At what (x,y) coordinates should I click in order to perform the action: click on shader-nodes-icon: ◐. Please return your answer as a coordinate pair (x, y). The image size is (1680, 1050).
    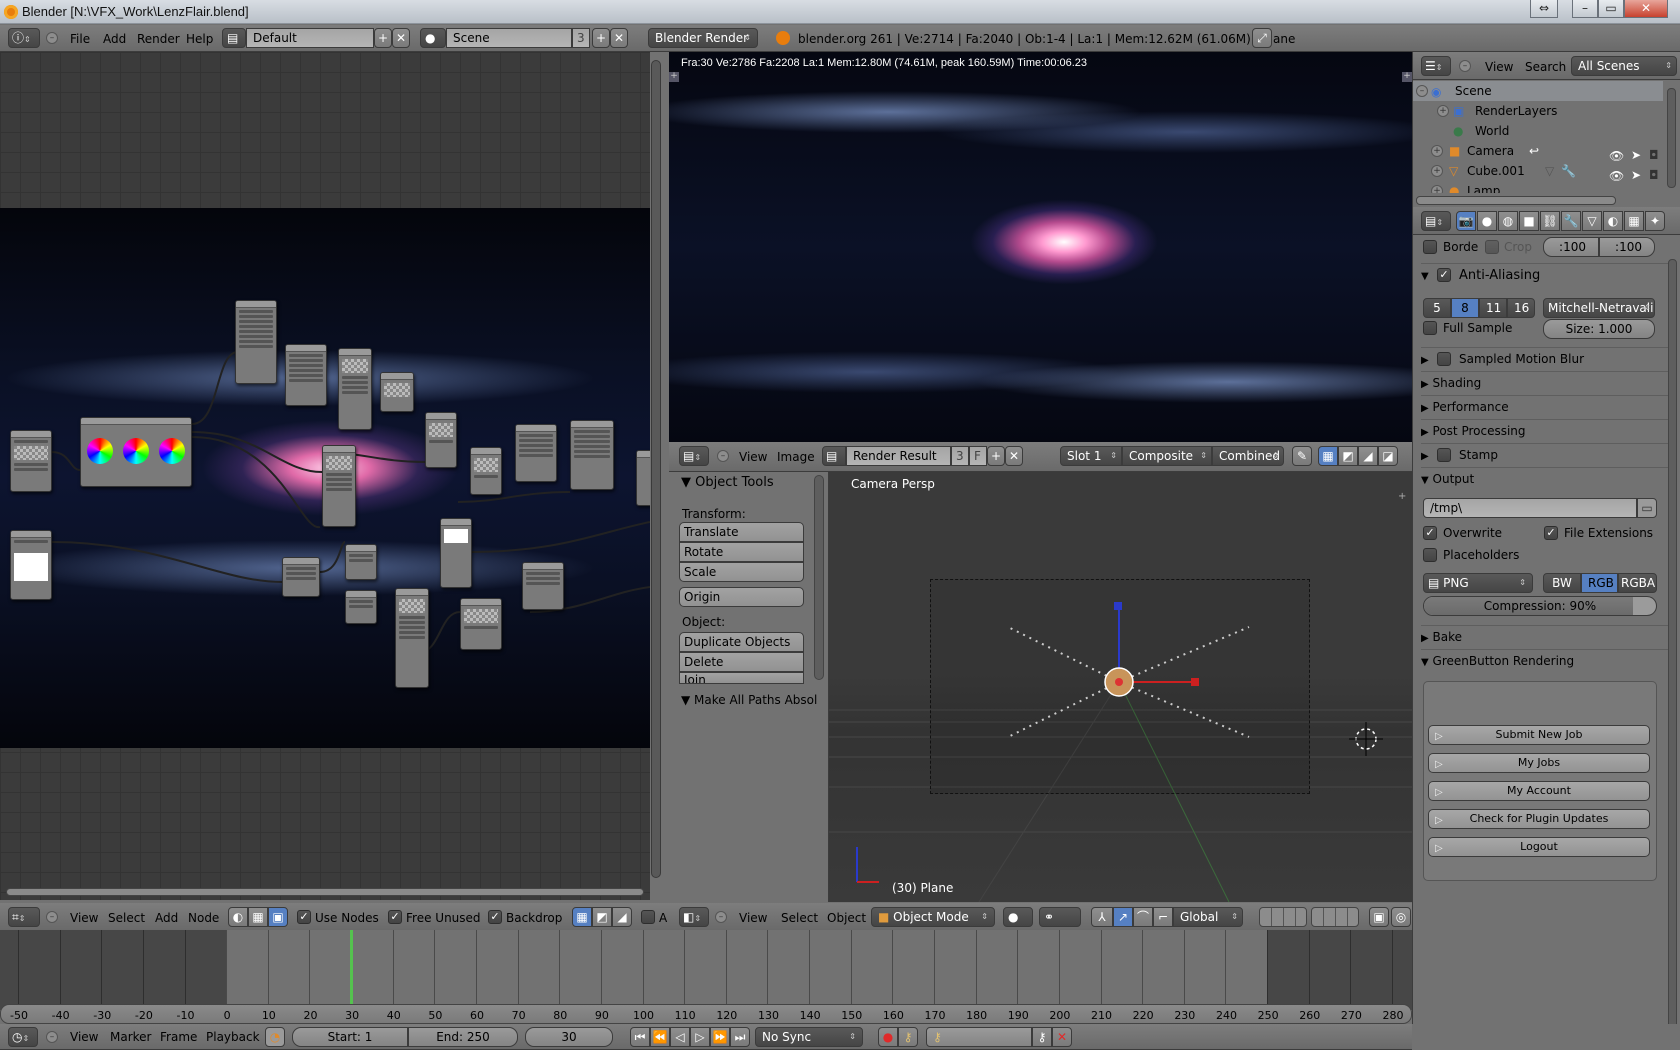
    Looking at the image, I should click on (238, 917).